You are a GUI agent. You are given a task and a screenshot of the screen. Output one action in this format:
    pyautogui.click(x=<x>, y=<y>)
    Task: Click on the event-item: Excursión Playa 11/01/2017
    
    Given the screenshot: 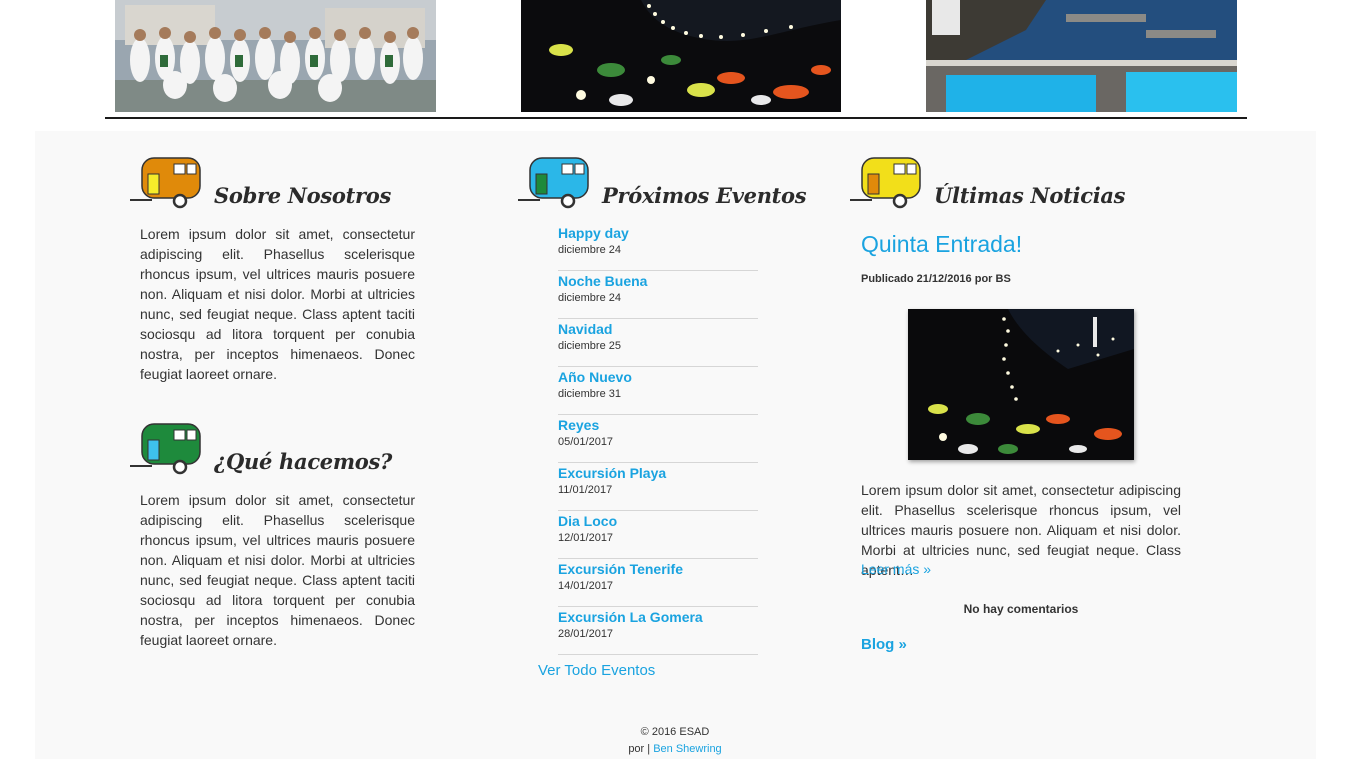 What is the action you would take?
    pyautogui.click(x=658, y=487)
    